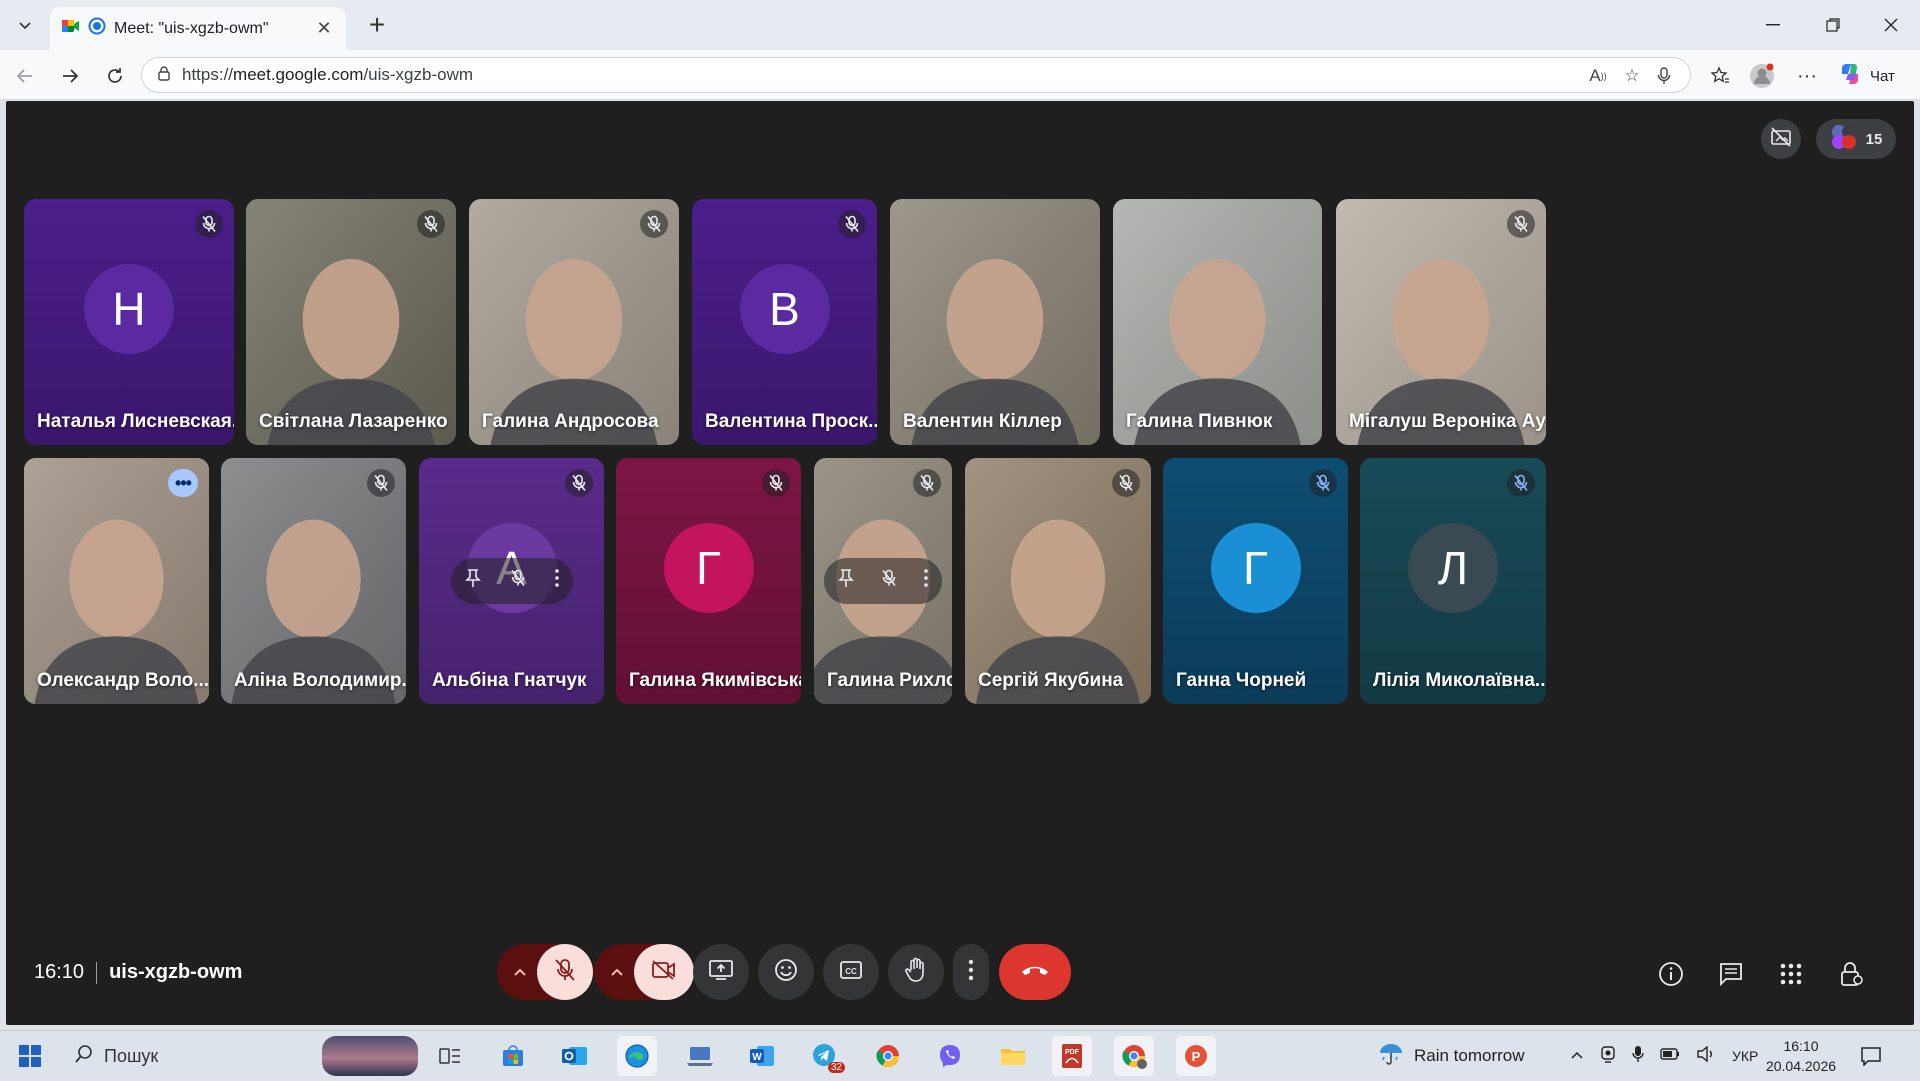  I want to click on site-info-lock-icon, so click(164, 75).